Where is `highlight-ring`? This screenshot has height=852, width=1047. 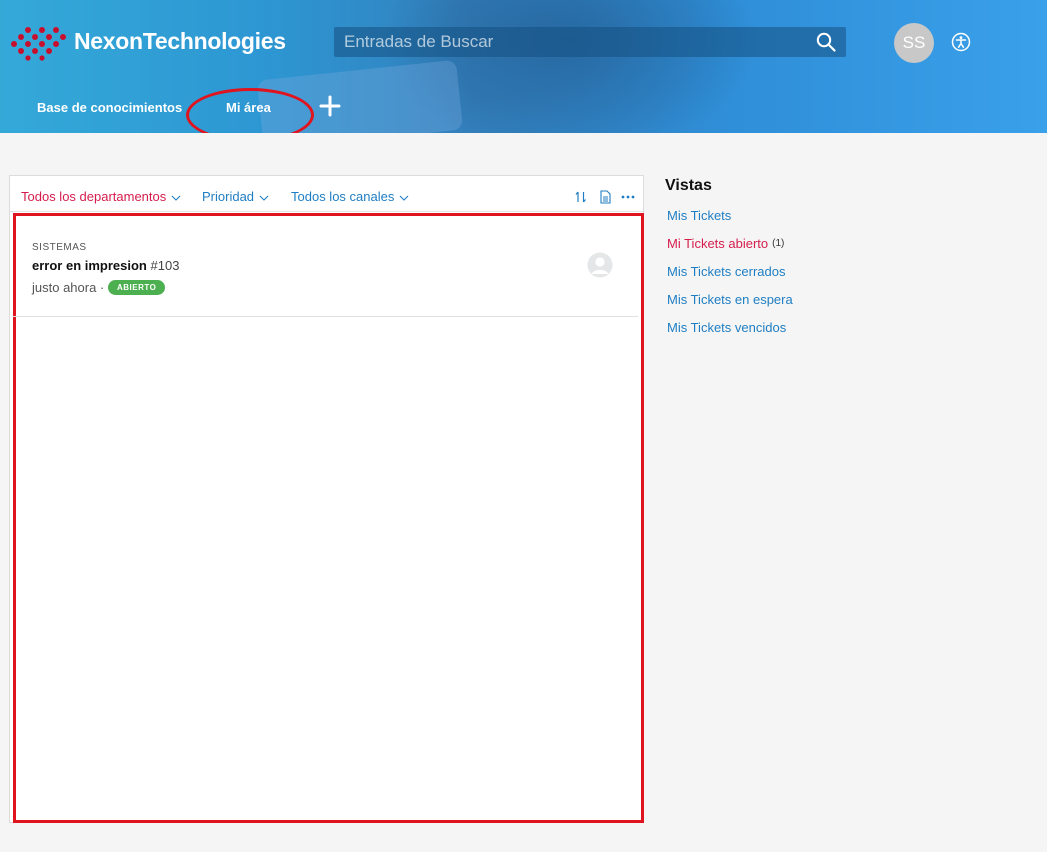
highlight-ring is located at coordinates (250, 110).